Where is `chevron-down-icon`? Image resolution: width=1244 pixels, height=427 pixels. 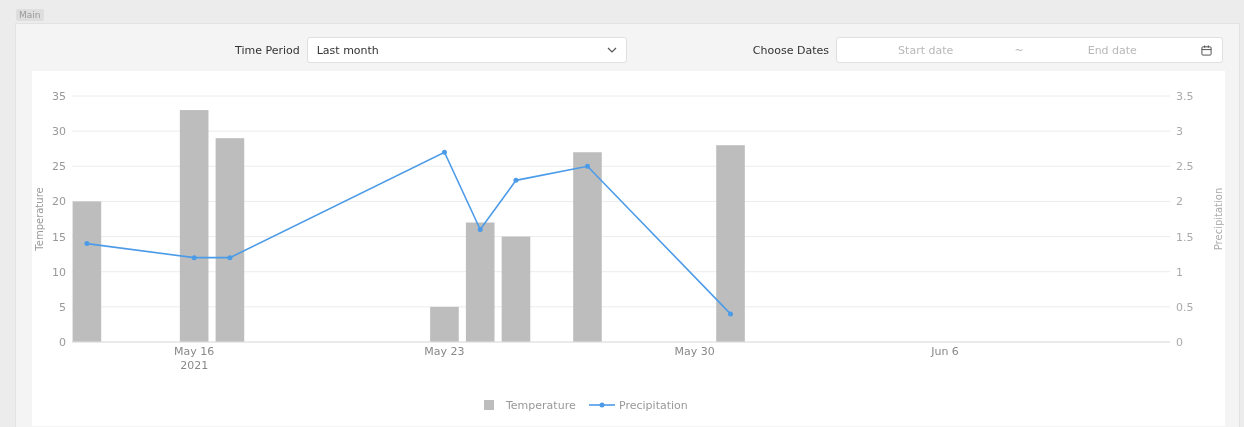 chevron-down-icon is located at coordinates (611, 50).